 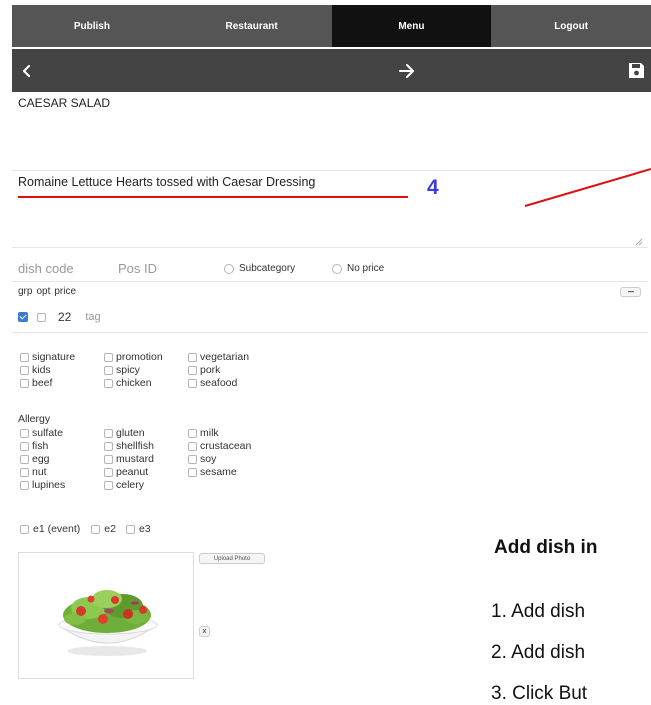 What do you see at coordinates (137, 268) in the screenshot?
I see `pos-id-input: Pos ID` at bounding box center [137, 268].